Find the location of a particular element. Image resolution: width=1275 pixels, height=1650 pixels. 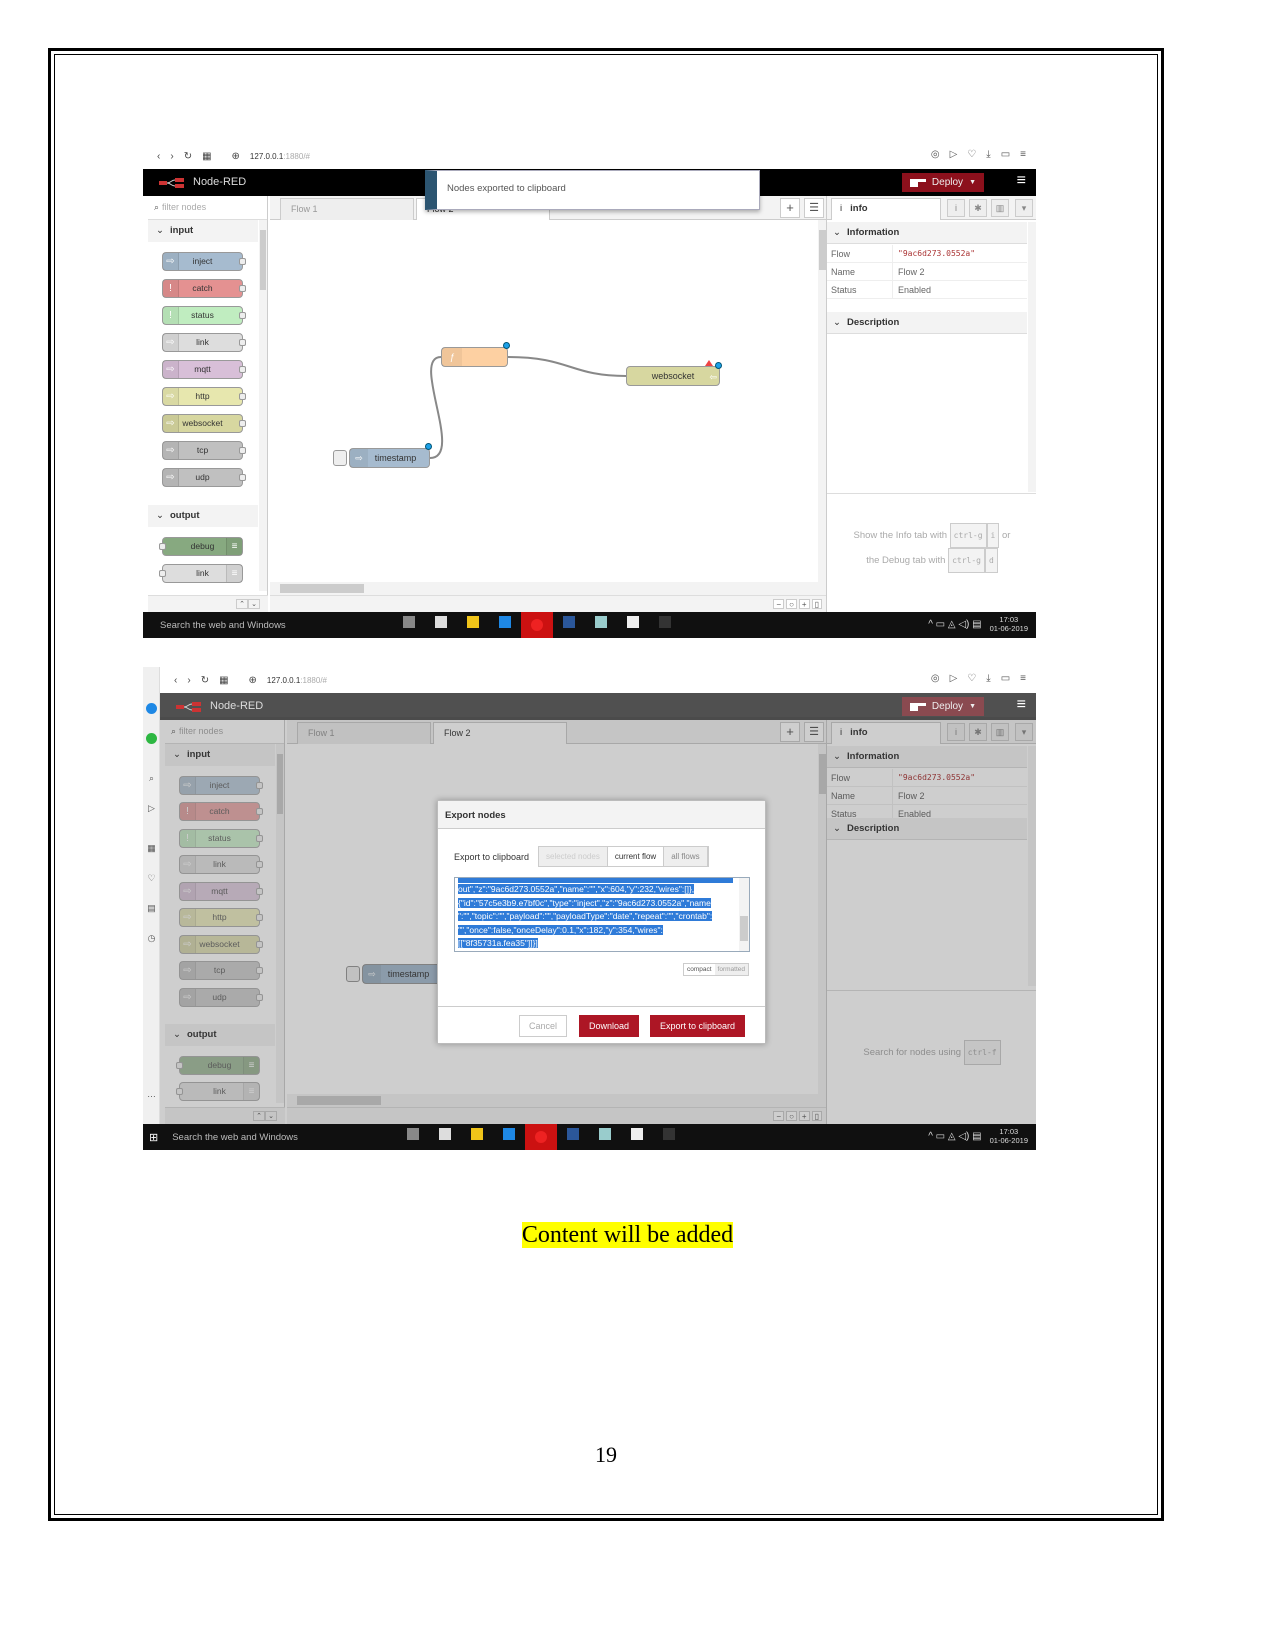

expand-all-button: ⌄ is located at coordinates (254, 604).